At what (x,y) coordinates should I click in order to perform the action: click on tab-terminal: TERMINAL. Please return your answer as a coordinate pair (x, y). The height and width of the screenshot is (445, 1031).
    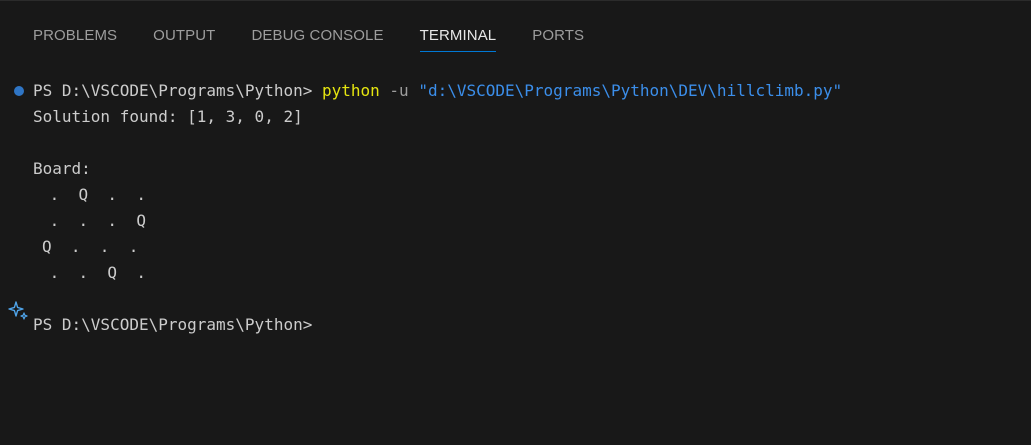
    Looking at the image, I should click on (458, 26).